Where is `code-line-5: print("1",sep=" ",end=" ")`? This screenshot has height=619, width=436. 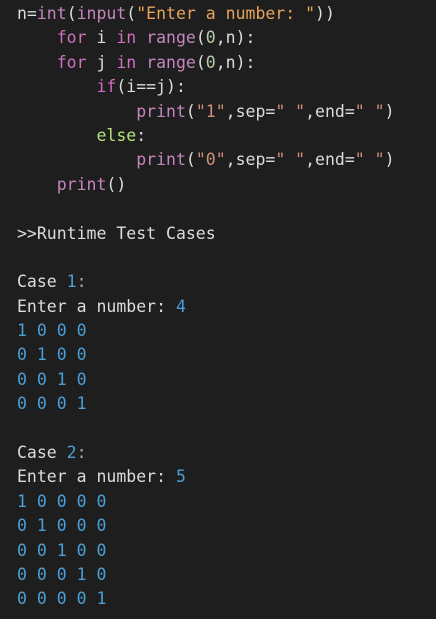
code-line-5: print("1",sep=" ",end=" ") is located at coordinates (226, 112).